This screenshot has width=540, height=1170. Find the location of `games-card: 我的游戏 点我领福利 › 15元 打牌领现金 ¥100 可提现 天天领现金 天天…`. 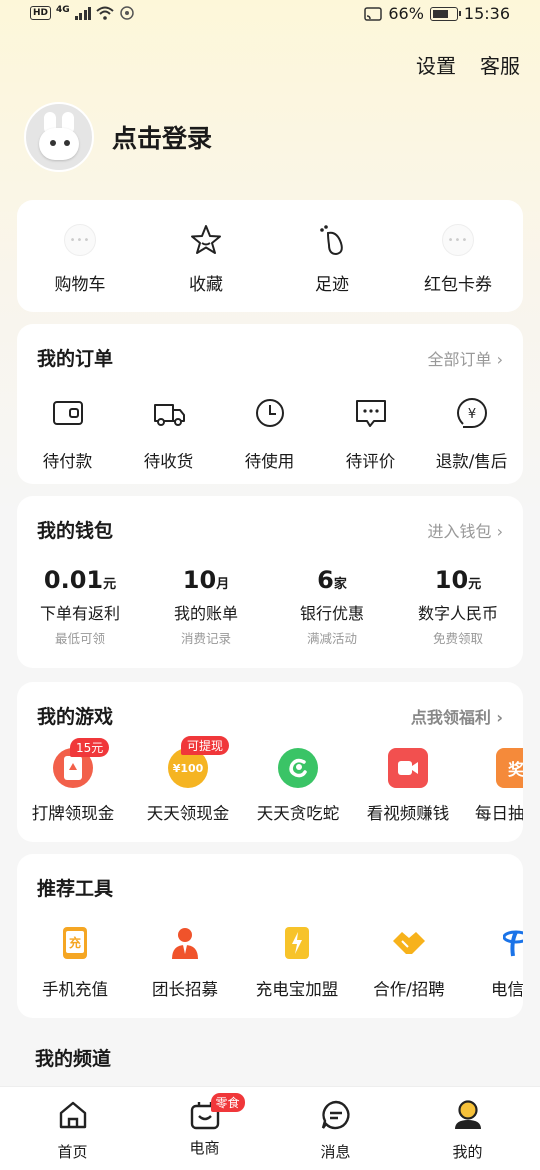

games-card: 我的游戏 点我领福利 › 15元 打牌领现金 ¥100 可提现 天天领现金 天天… is located at coordinates (270, 762).